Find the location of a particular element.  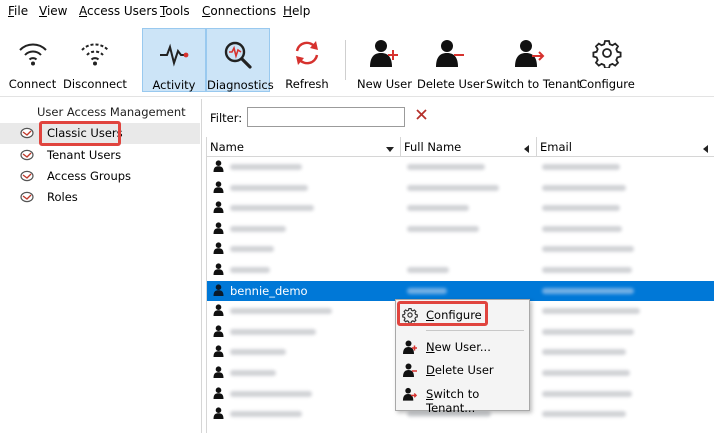

delete-user-button: Delete User is located at coordinates (451, 60).